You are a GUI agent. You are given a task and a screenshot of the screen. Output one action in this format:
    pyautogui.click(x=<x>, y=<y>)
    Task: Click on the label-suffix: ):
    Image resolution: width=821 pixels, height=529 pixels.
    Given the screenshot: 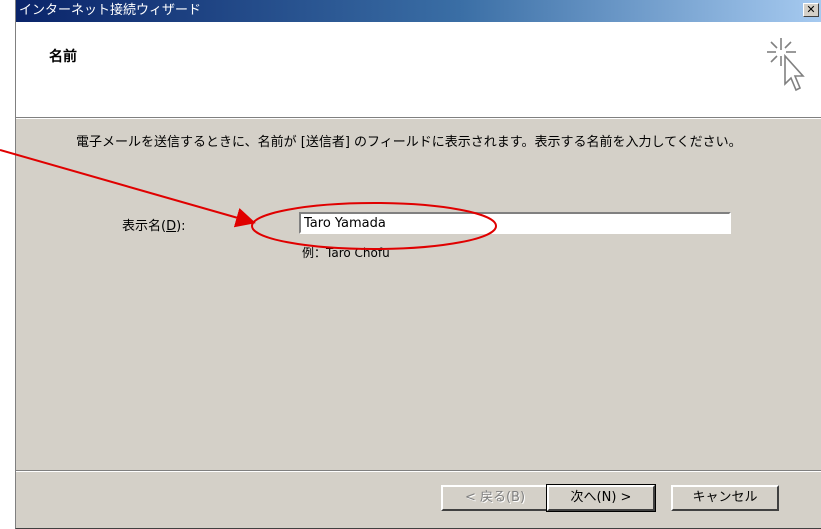 What is the action you would take?
    pyautogui.click(x=181, y=226)
    